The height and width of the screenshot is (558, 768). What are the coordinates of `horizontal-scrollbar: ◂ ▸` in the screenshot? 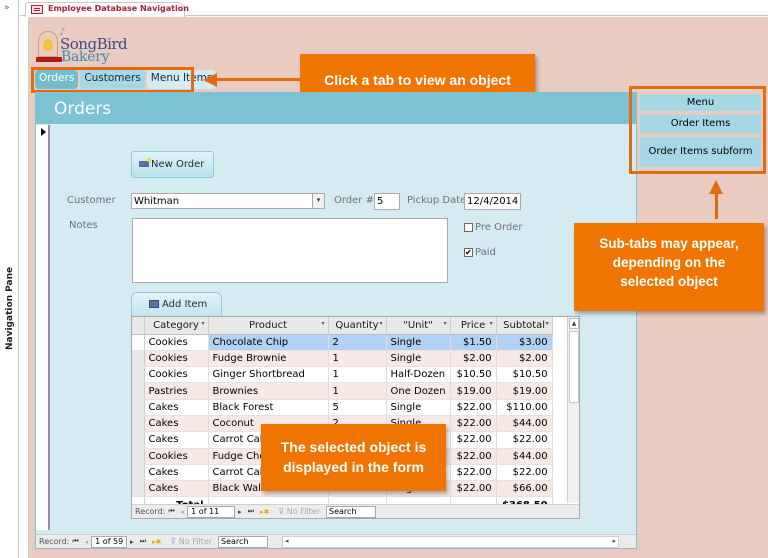 It's located at (451, 541).